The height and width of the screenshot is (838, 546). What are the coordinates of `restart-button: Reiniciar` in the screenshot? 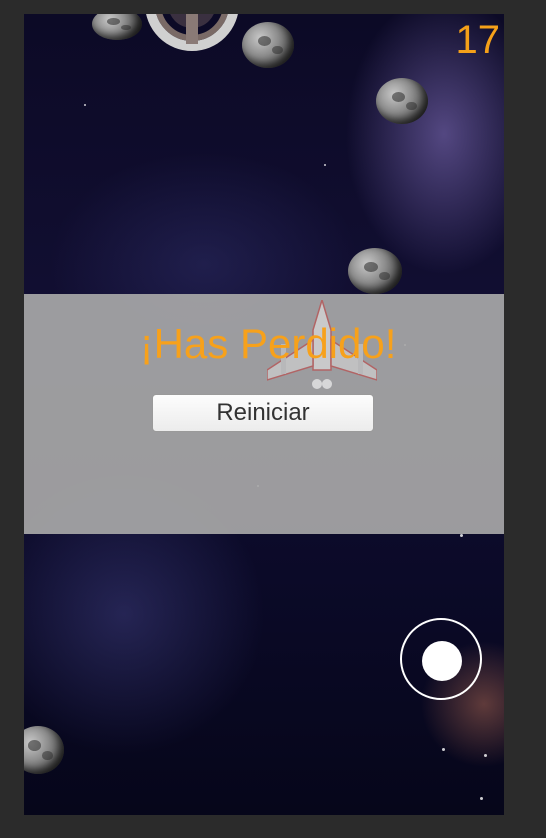 It's located at (263, 413).